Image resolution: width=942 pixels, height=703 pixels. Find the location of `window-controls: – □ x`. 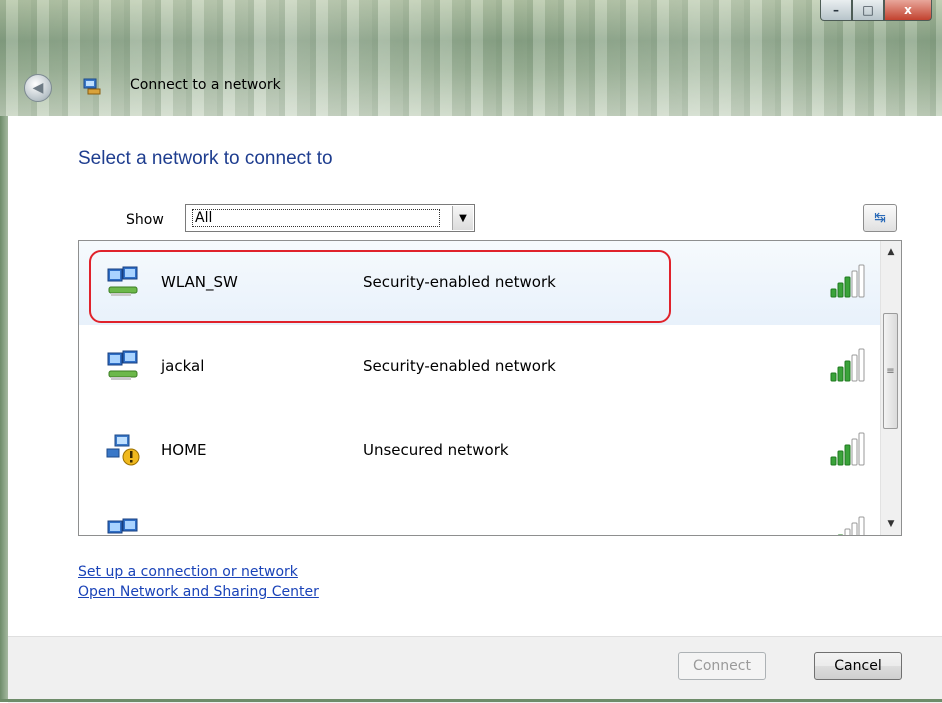

window-controls: – □ x is located at coordinates (876, 10).